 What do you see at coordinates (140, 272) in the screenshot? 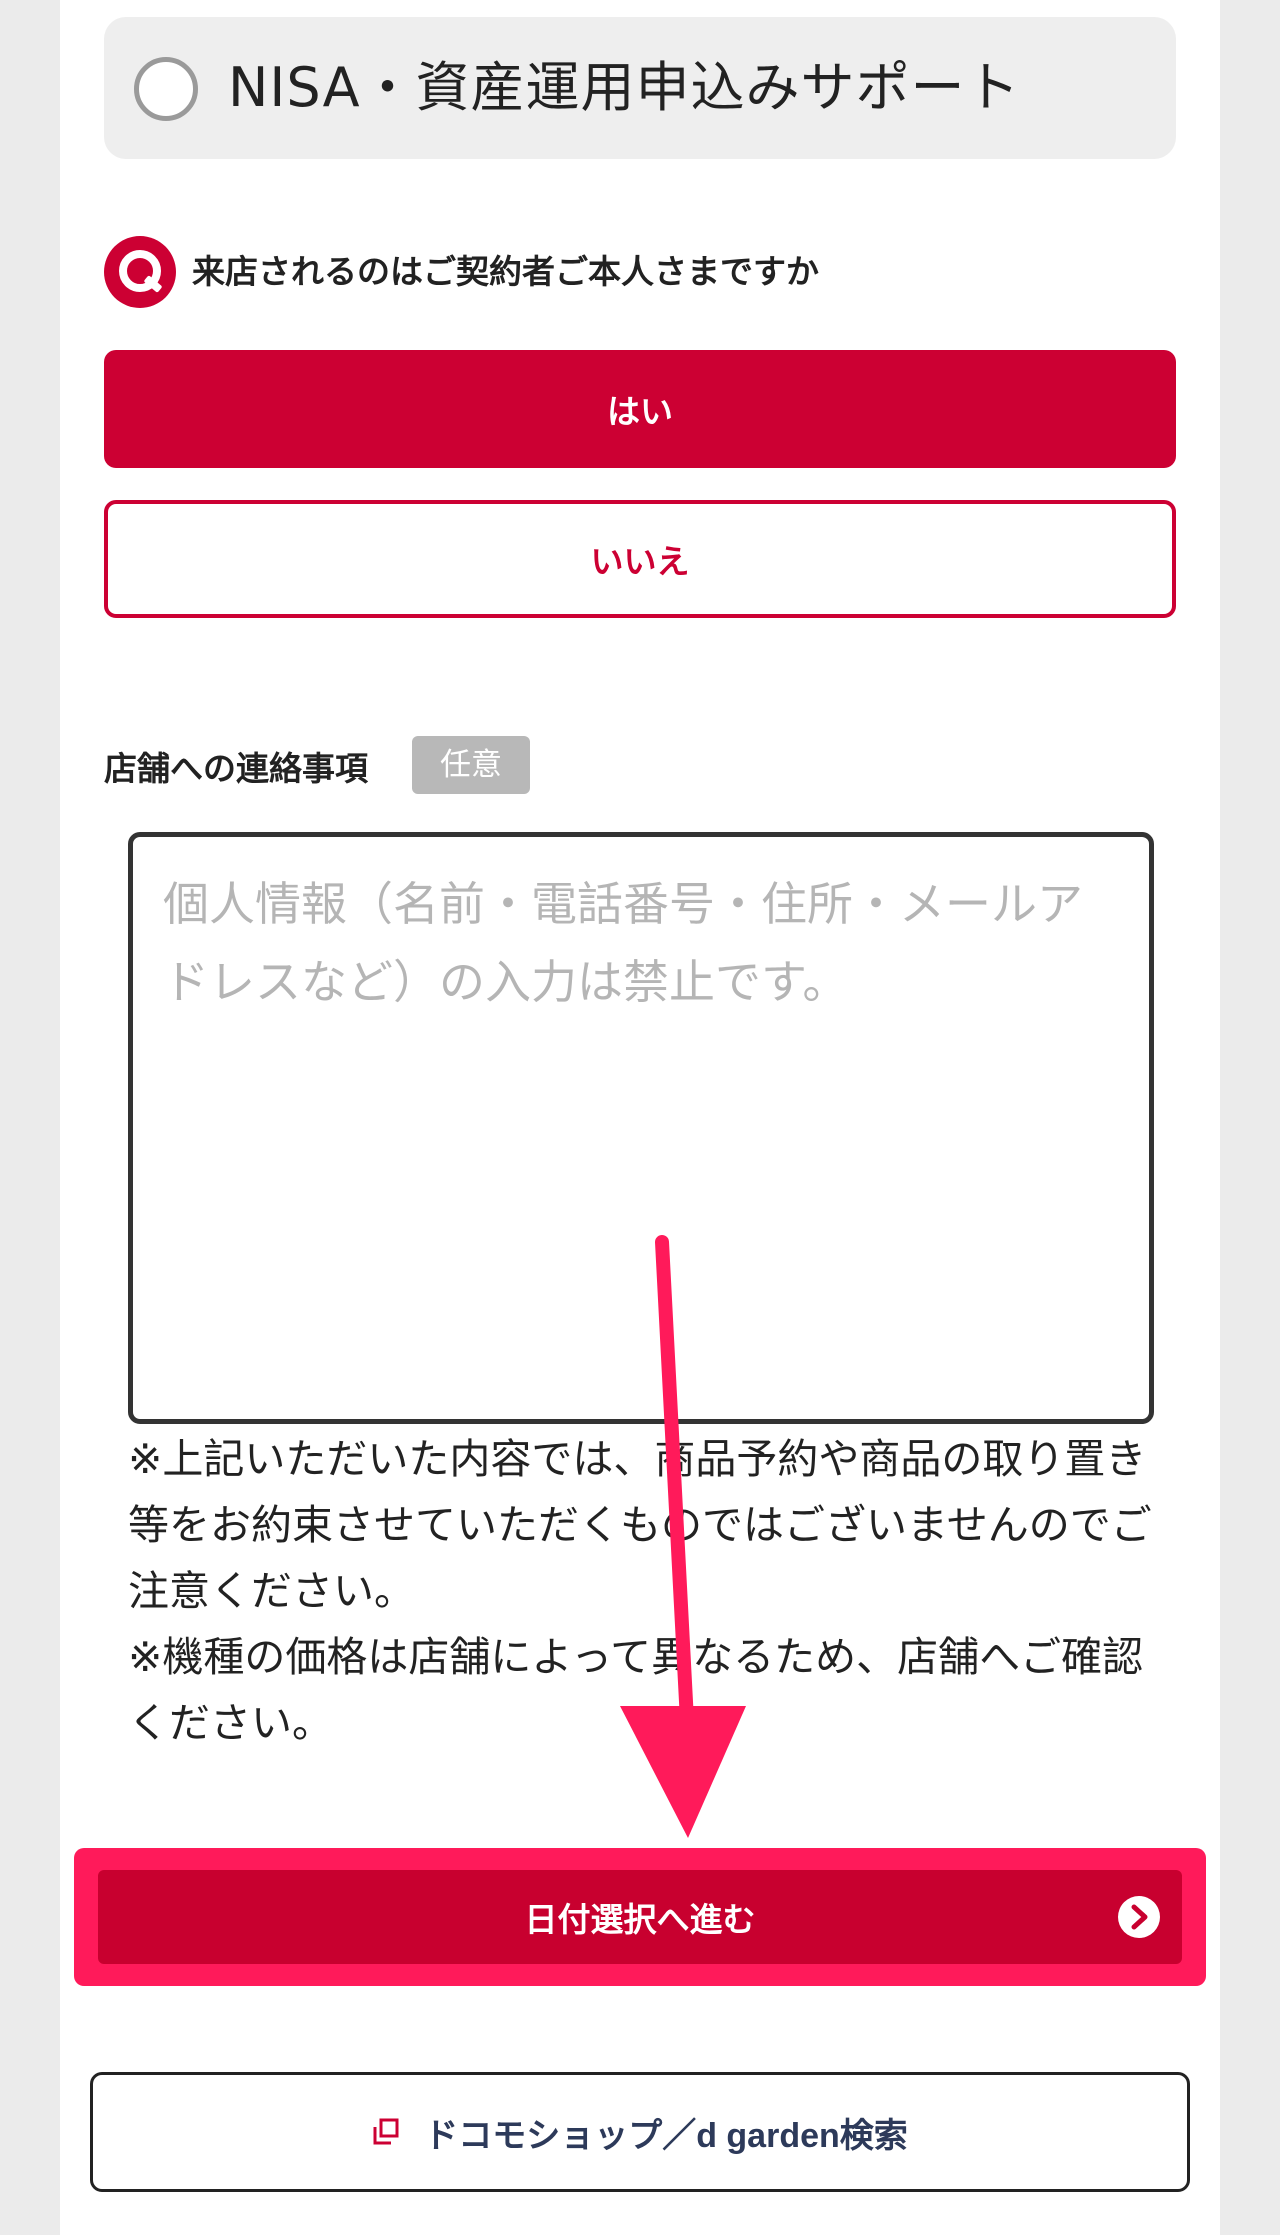
I see `question-icon` at bounding box center [140, 272].